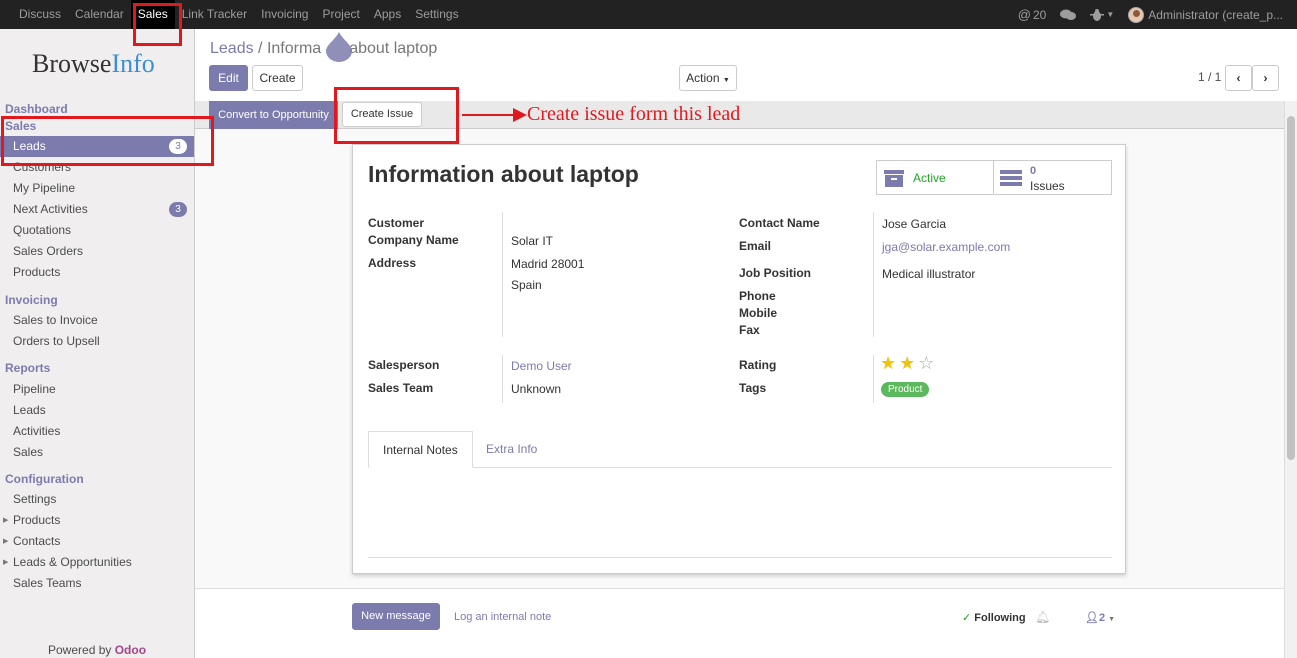 This screenshot has height=658, width=1297. I want to click on scrollbar-thumb, so click(1291, 288).